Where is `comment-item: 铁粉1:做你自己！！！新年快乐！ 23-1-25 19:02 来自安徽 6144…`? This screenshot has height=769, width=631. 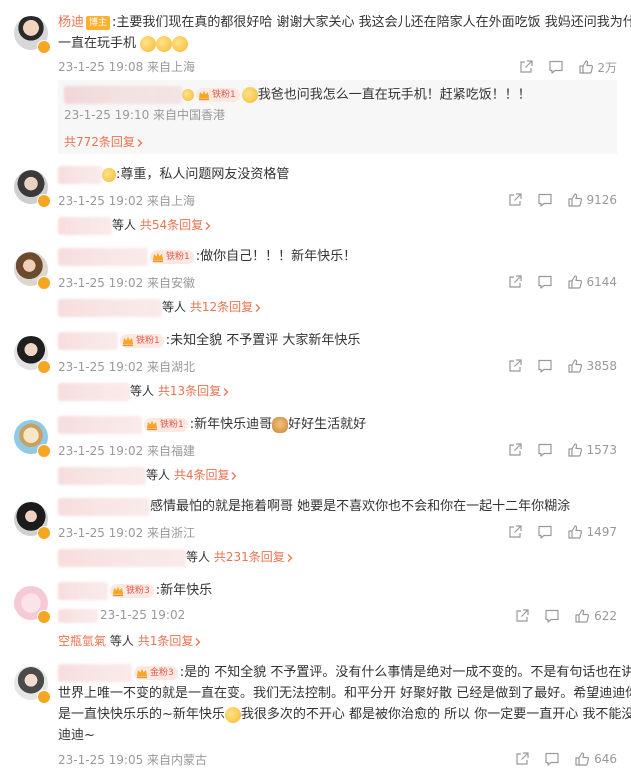
comment-item: 铁粉1:做你自己！！！新年快乐！ 23-1-25 19:02 来自安徽 6144… is located at coordinates (315, 282).